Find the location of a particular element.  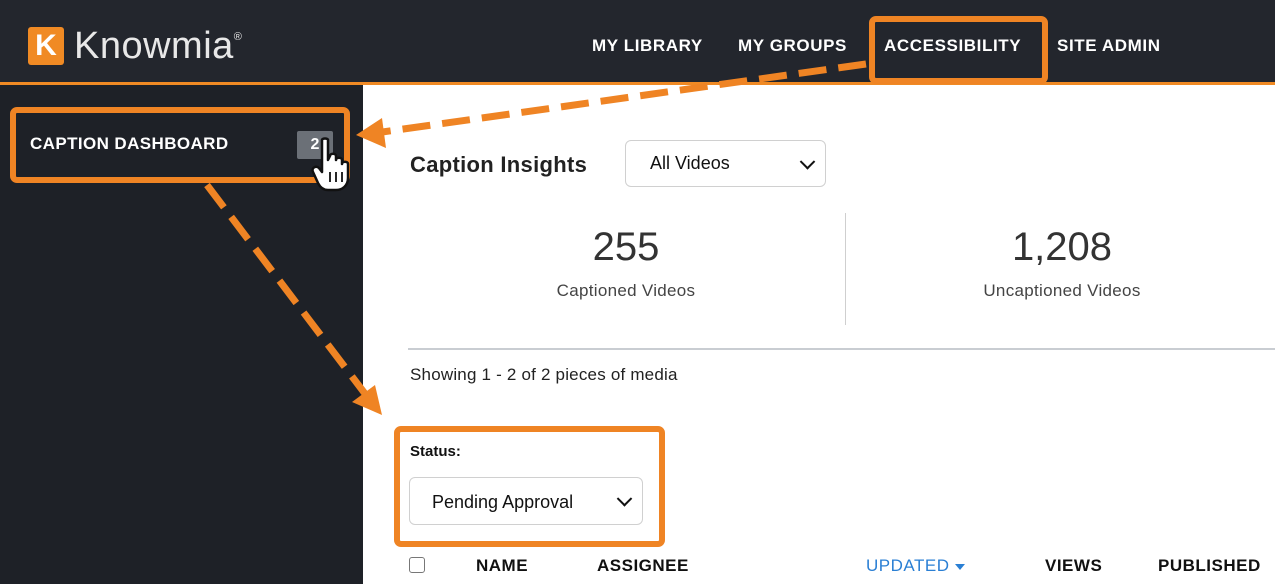

brand-name: Knowmia® is located at coordinates (158, 46).